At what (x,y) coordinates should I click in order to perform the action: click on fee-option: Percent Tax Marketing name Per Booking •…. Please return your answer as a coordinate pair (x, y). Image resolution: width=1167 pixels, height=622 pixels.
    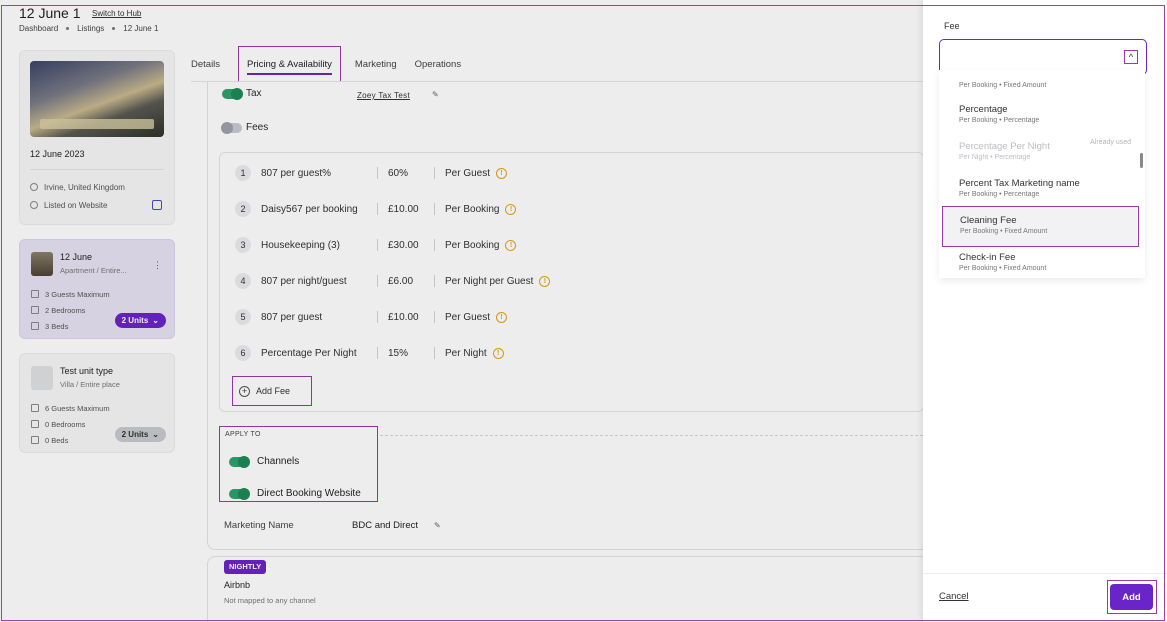
    Looking at the image, I should click on (1038, 190).